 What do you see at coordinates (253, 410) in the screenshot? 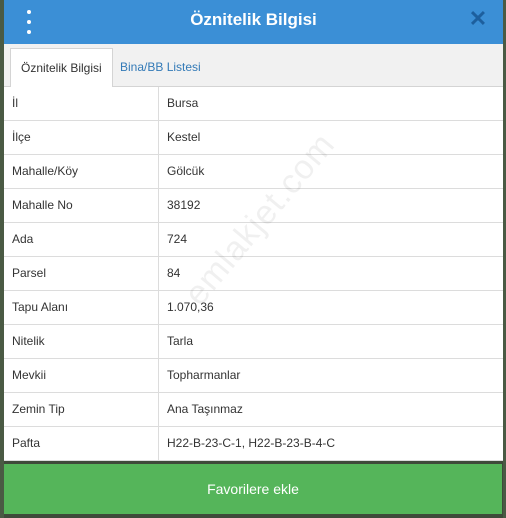
I see `table-row: Zemin Tip Ana Taşınmaz` at bounding box center [253, 410].